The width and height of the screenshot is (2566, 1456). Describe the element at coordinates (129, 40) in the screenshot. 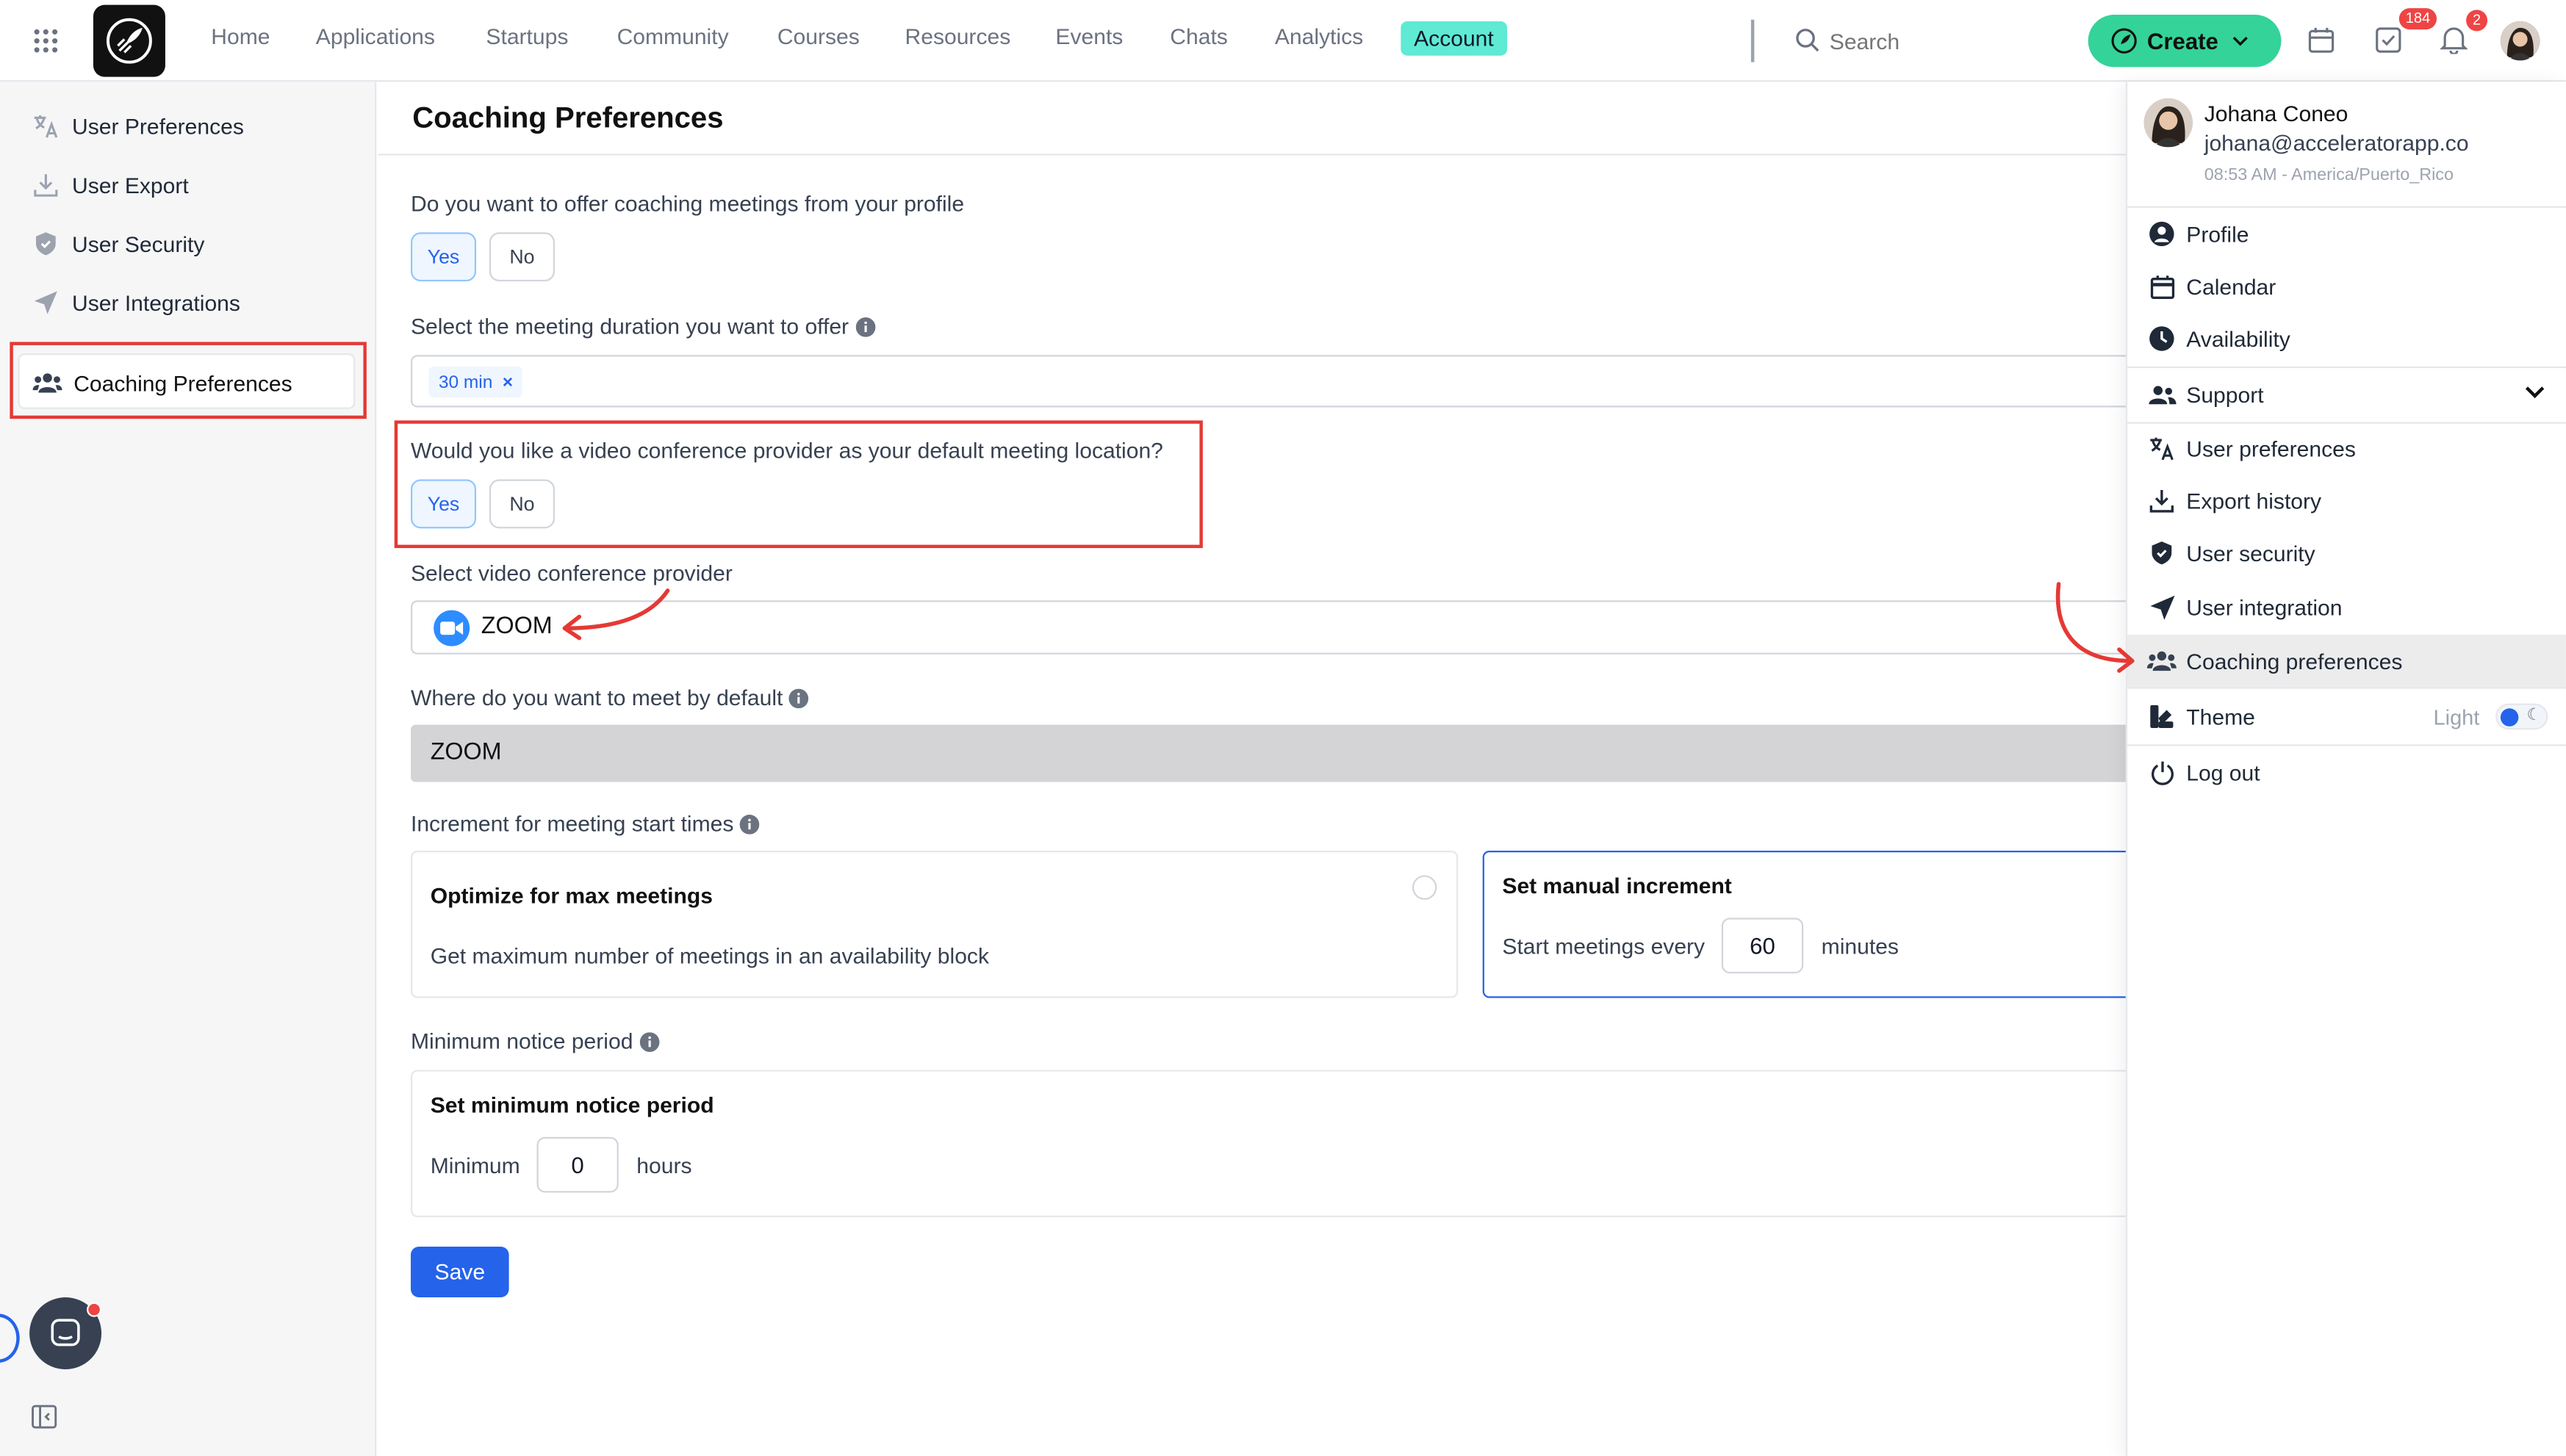

I see `app-logo` at that location.